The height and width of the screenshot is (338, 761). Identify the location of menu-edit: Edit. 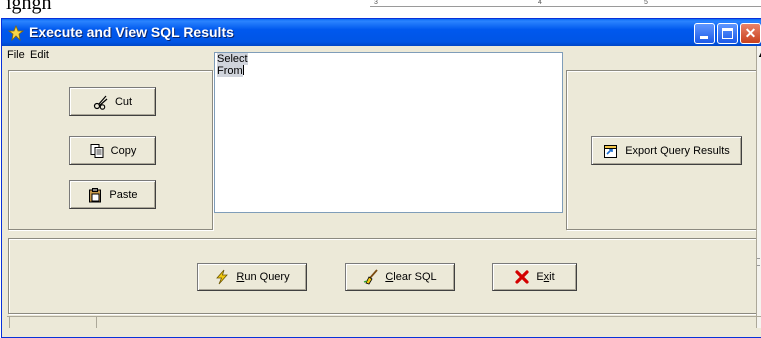
(39, 55).